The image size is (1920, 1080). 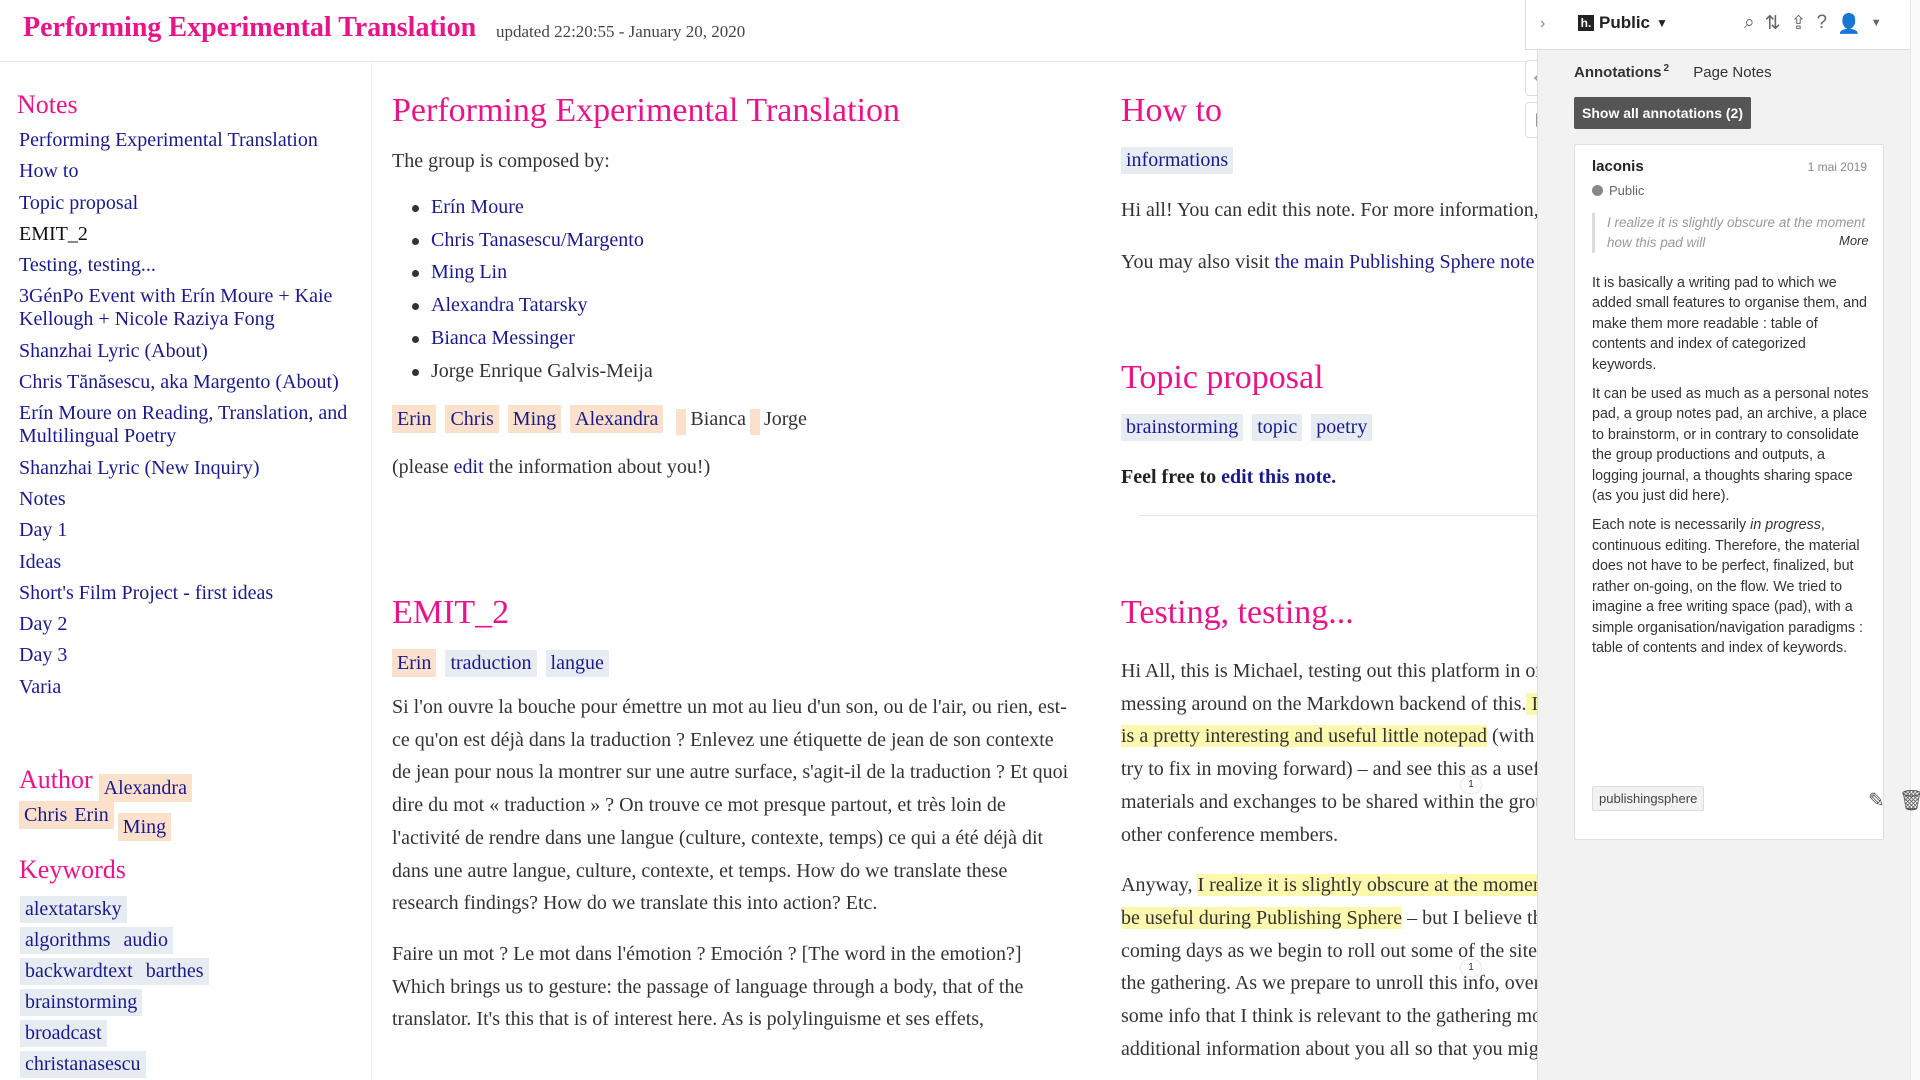 I want to click on annotation-visibility: Public, so click(x=1627, y=190).